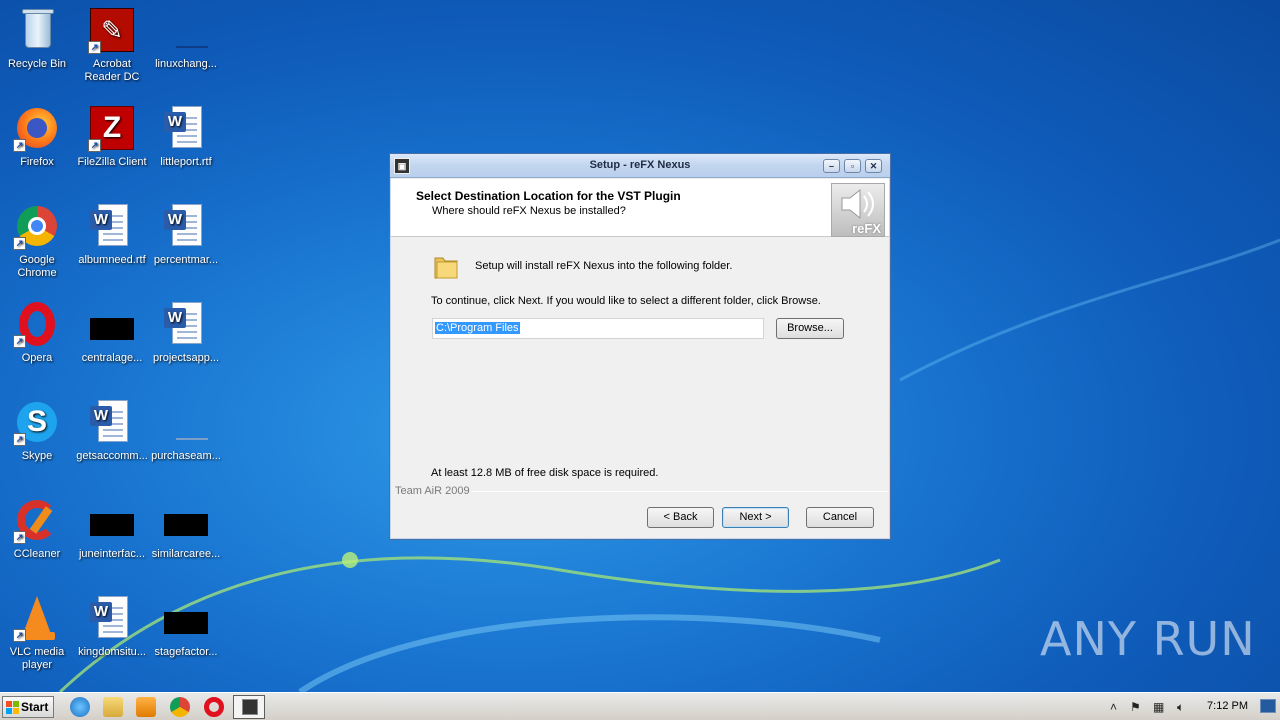  I want to click on desktop-icon-label: littleport.rtf, so click(186, 162).